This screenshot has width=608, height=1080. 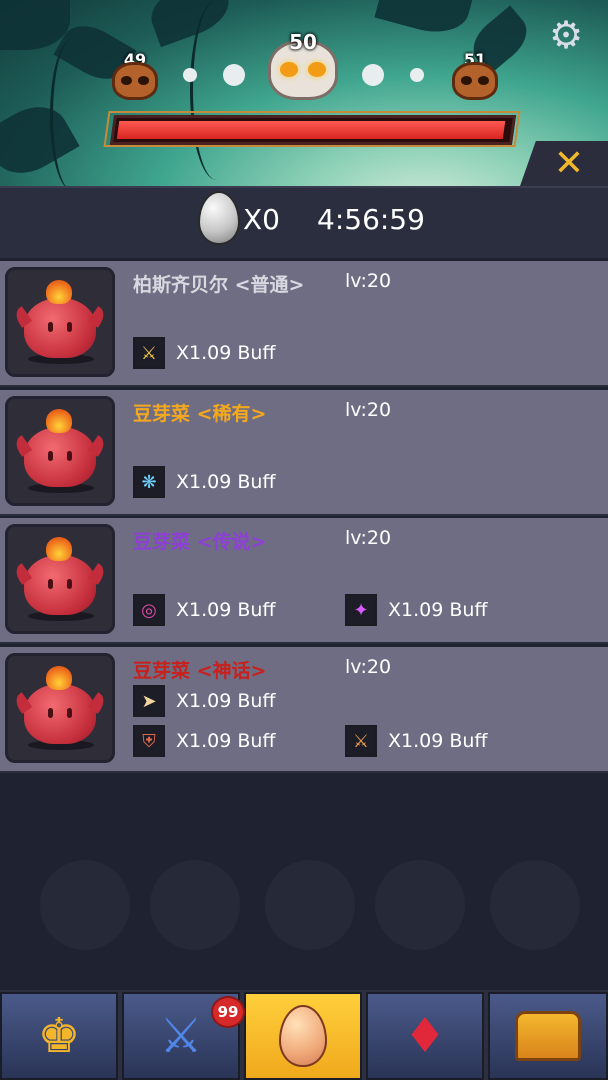 What do you see at coordinates (149, 482) in the screenshot?
I see `shield-burst-icon: ❋` at bounding box center [149, 482].